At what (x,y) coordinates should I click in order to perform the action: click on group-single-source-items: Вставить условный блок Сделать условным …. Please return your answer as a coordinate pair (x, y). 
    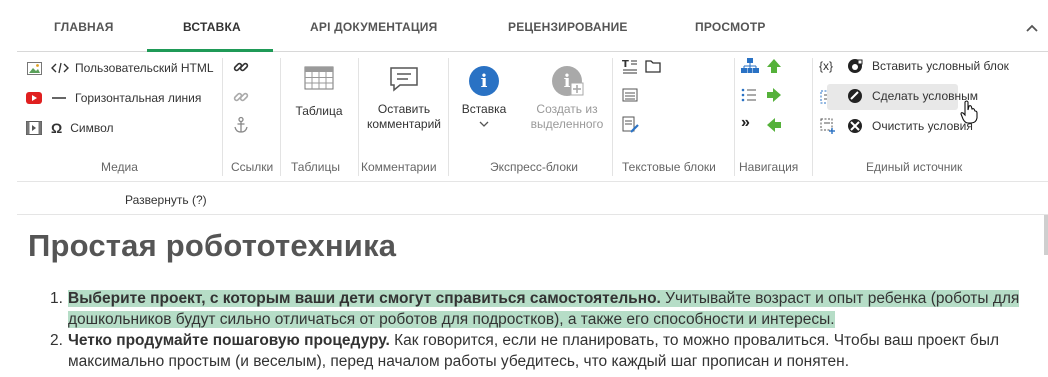
    Looking at the image, I should click on (930, 117).